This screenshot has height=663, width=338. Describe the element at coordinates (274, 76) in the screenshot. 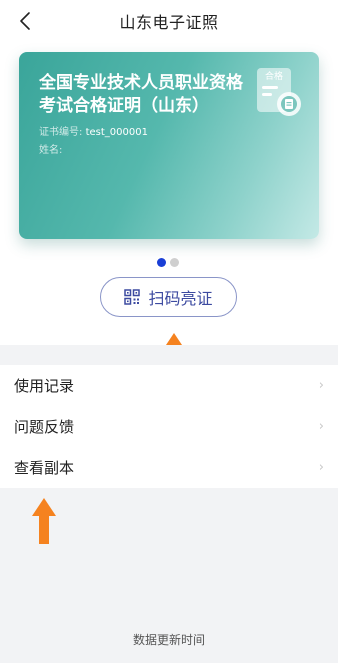

I see `badge-text: 合格` at that location.